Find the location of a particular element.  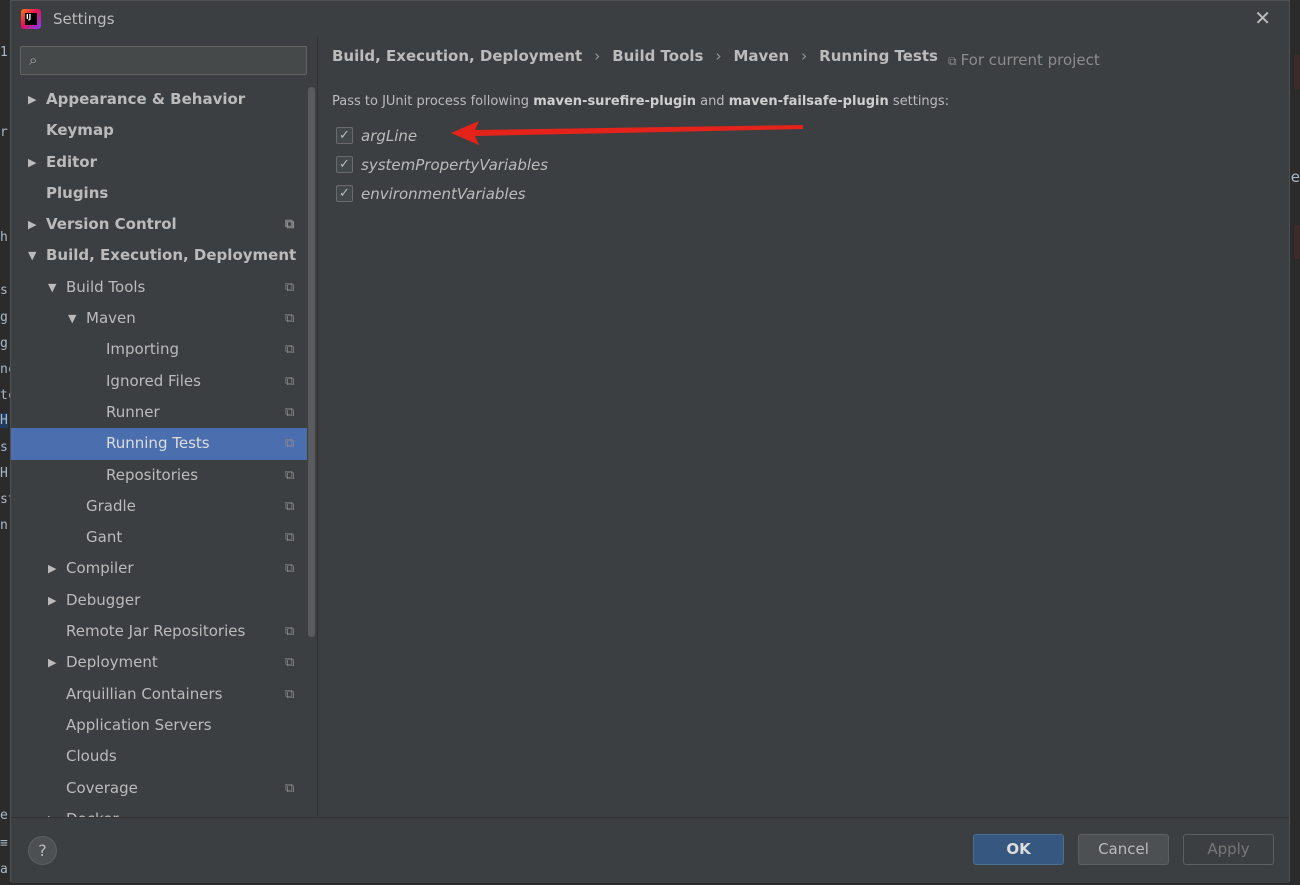

bg-fragment: g is located at coordinates (4, 343).